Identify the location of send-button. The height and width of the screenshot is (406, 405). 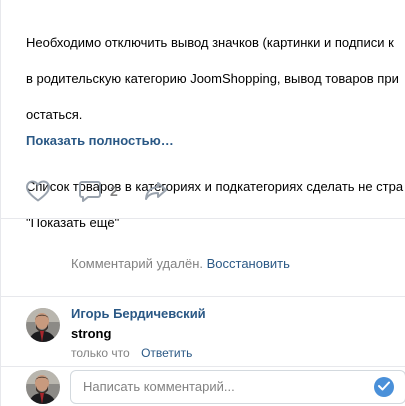
(384, 387).